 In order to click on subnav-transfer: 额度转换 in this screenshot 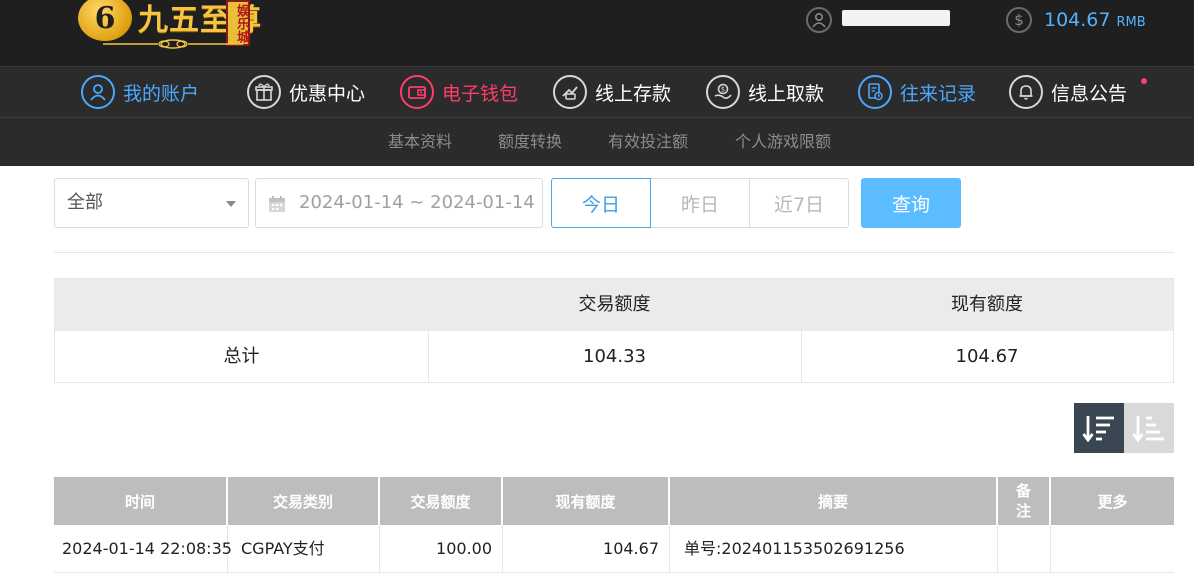, I will do `click(530, 142)`.